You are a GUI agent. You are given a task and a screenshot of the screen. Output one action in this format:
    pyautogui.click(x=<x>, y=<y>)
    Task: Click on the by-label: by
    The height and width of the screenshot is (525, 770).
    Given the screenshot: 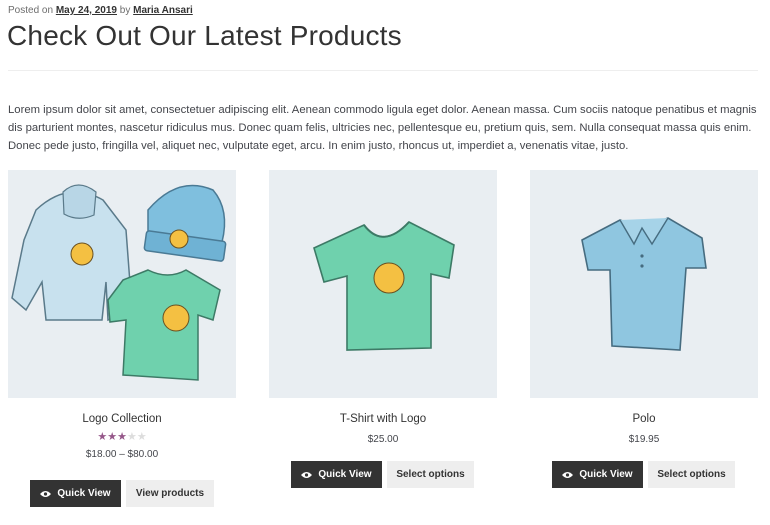 What is the action you would take?
    pyautogui.click(x=125, y=10)
    